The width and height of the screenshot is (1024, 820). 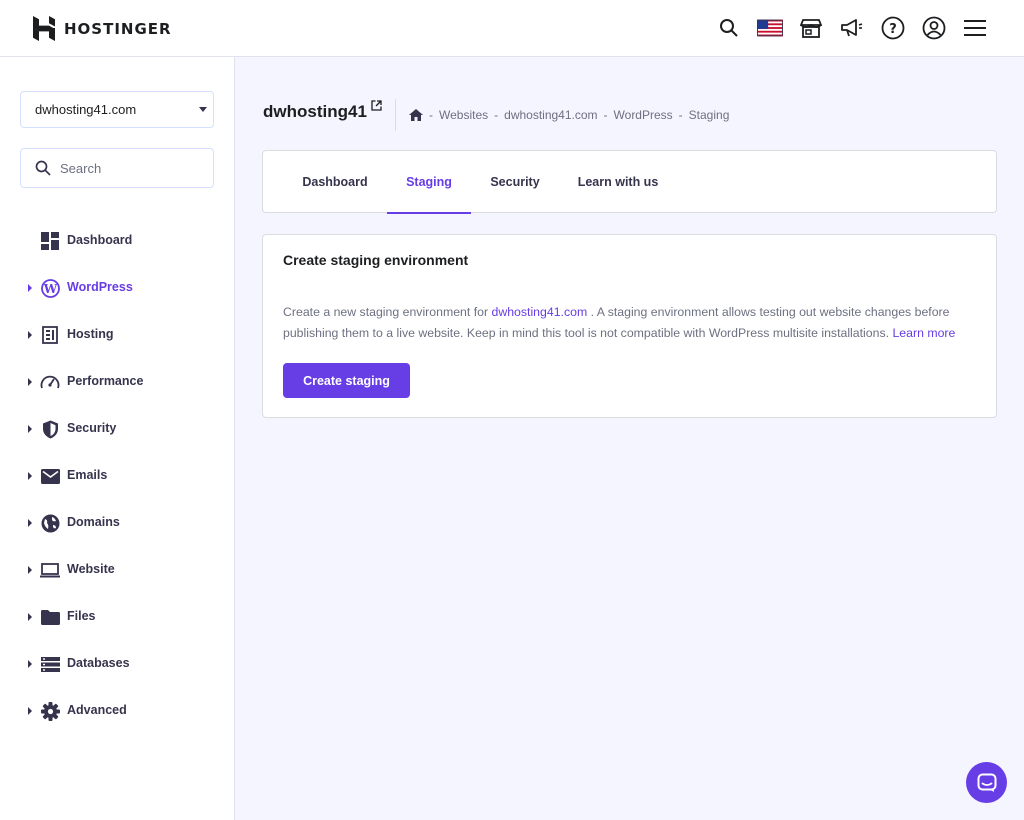 I want to click on help-icon: ?, so click(x=893, y=28).